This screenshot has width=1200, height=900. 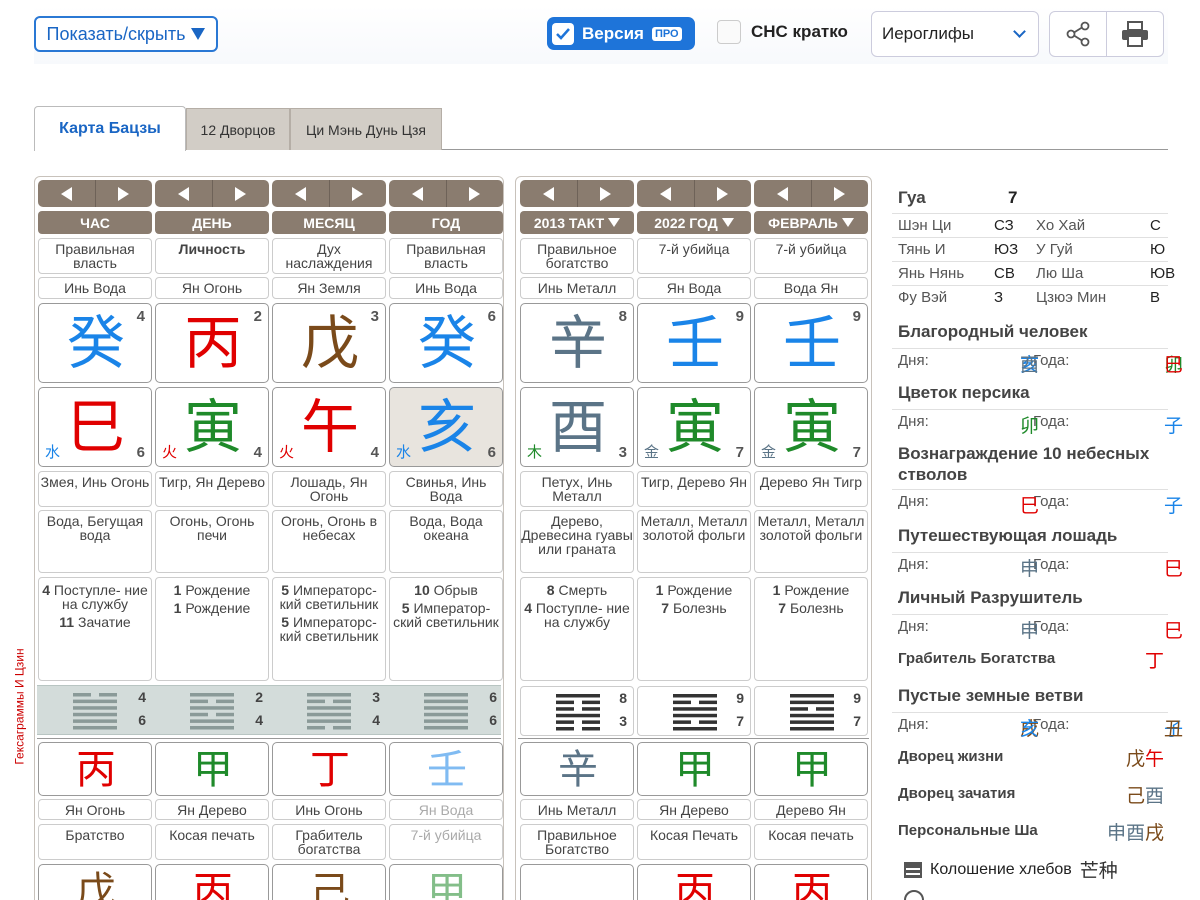 I want to click on print-button, so click(x=1135, y=34).